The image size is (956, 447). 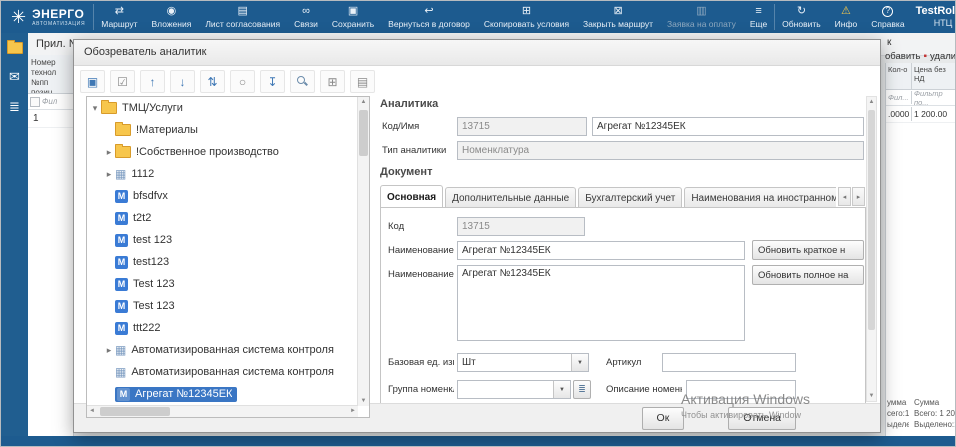 What do you see at coordinates (14, 107) in the screenshot?
I see `sidebar-list-icon: ≣` at bounding box center [14, 107].